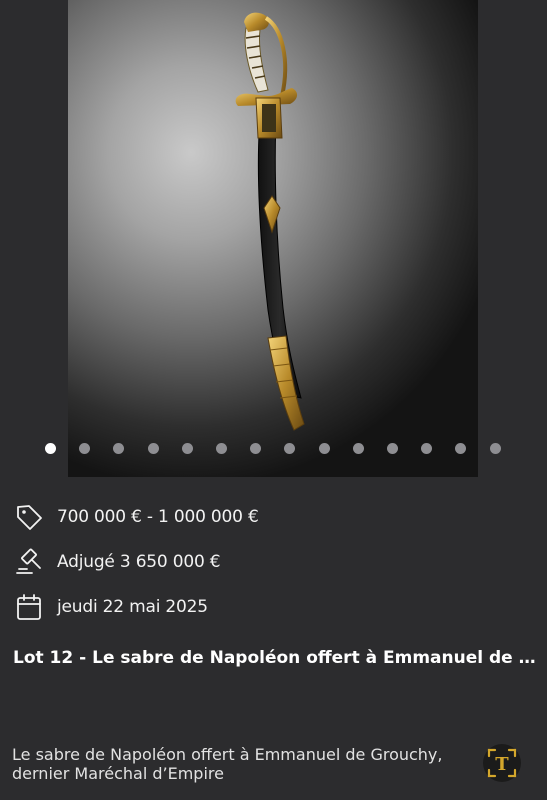 Image resolution: width=547 pixels, height=800 pixels. What do you see at coordinates (270, 221) in the screenshot?
I see `sabre-image` at bounding box center [270, 221].